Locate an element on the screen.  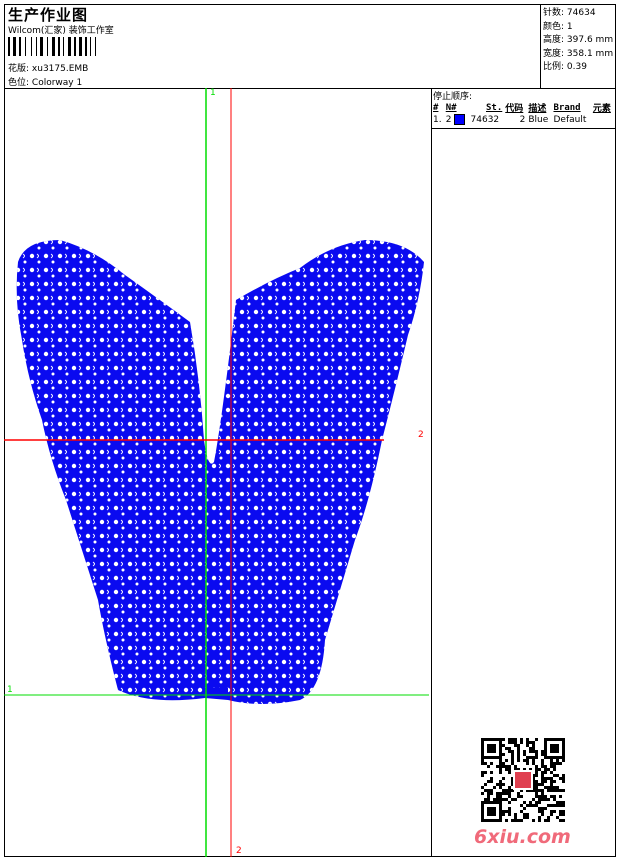
cell-needle: 2 is located at coordinates (458, 119).